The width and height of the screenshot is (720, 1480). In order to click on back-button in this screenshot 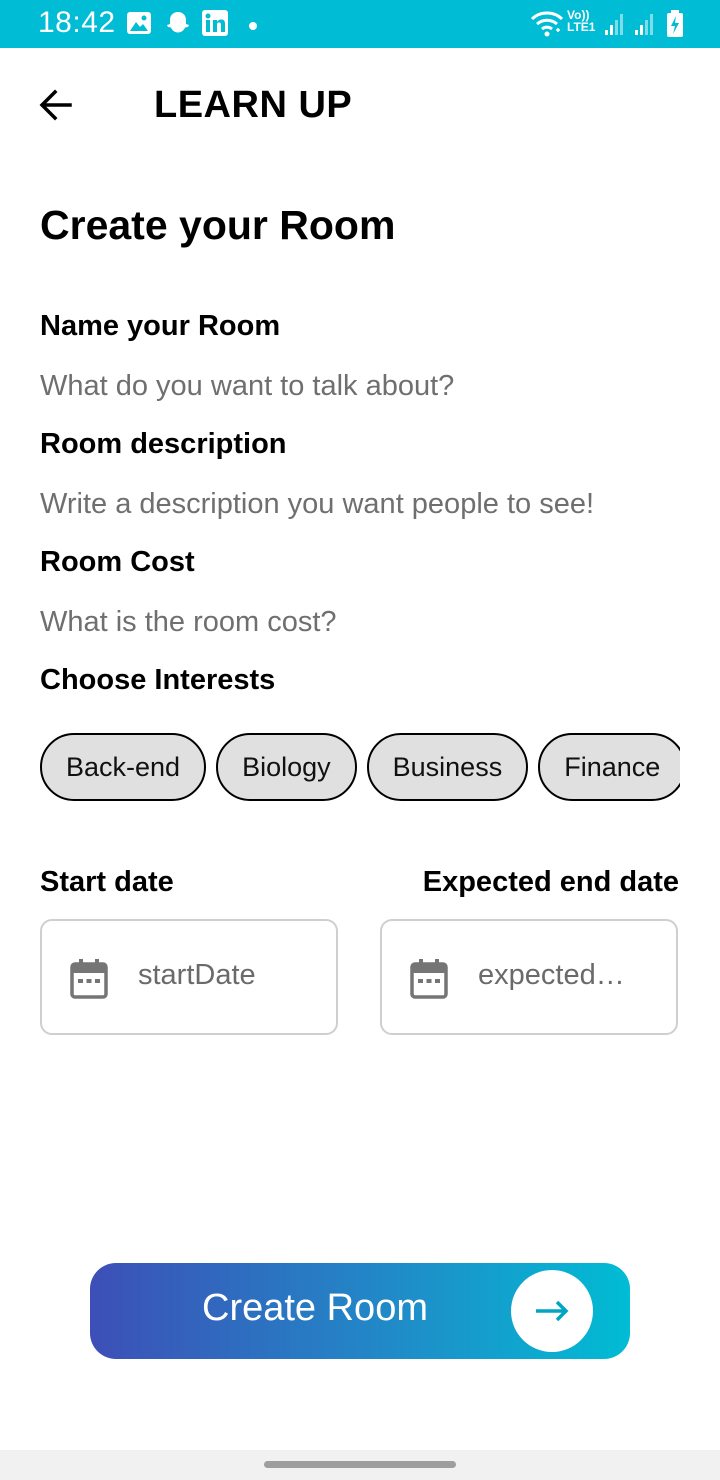, I will do `click(57, 105)`.